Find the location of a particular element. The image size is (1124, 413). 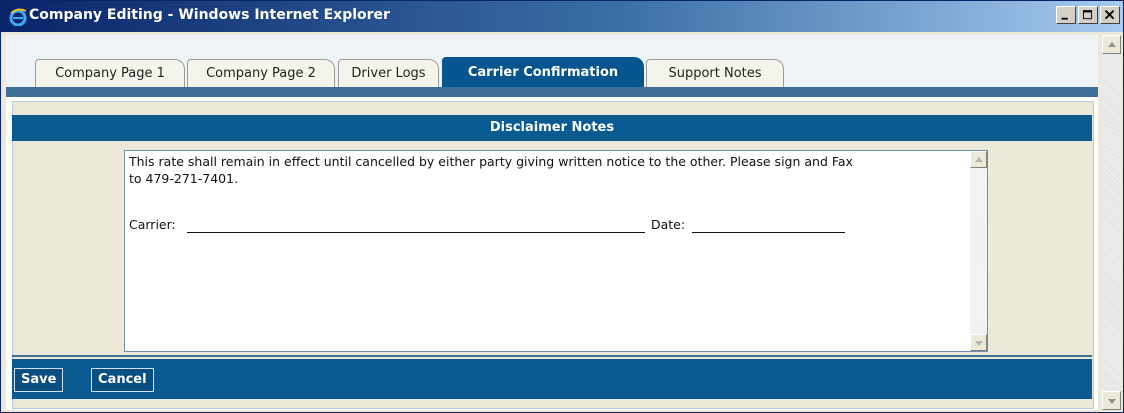

carrier-signature-line is located at coordinates (416, 232).